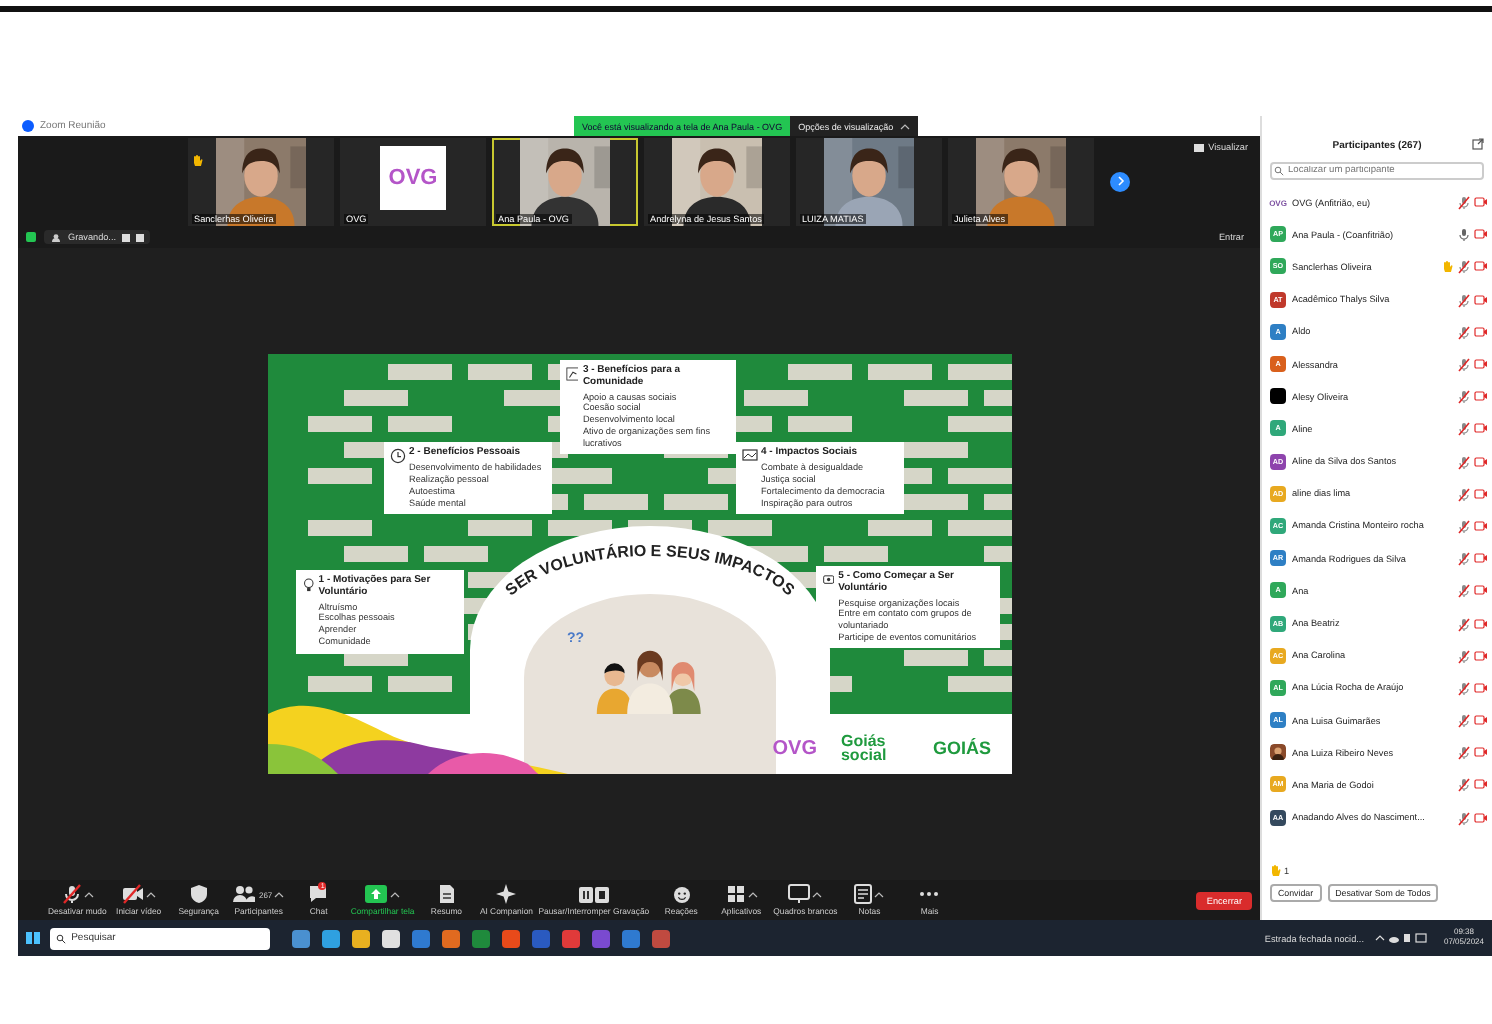  Describe the element at coordinates (506, 894) in the screenshot. I see `sparkle-icon` at that location.